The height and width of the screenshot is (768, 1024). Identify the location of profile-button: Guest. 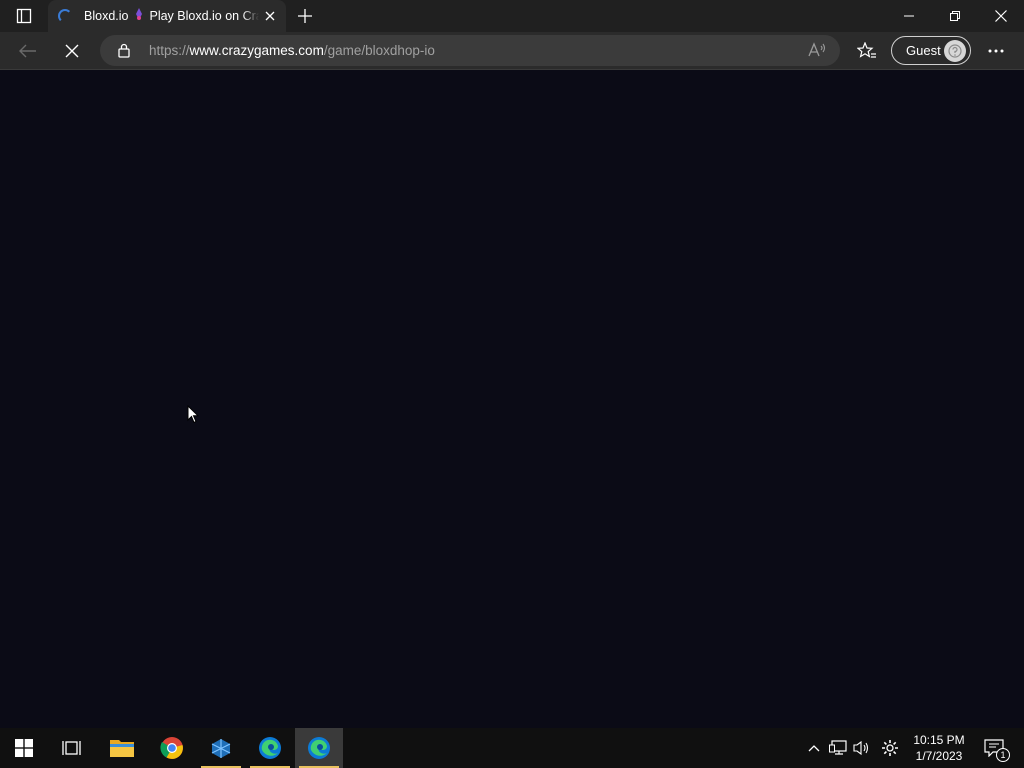
(931, 50).